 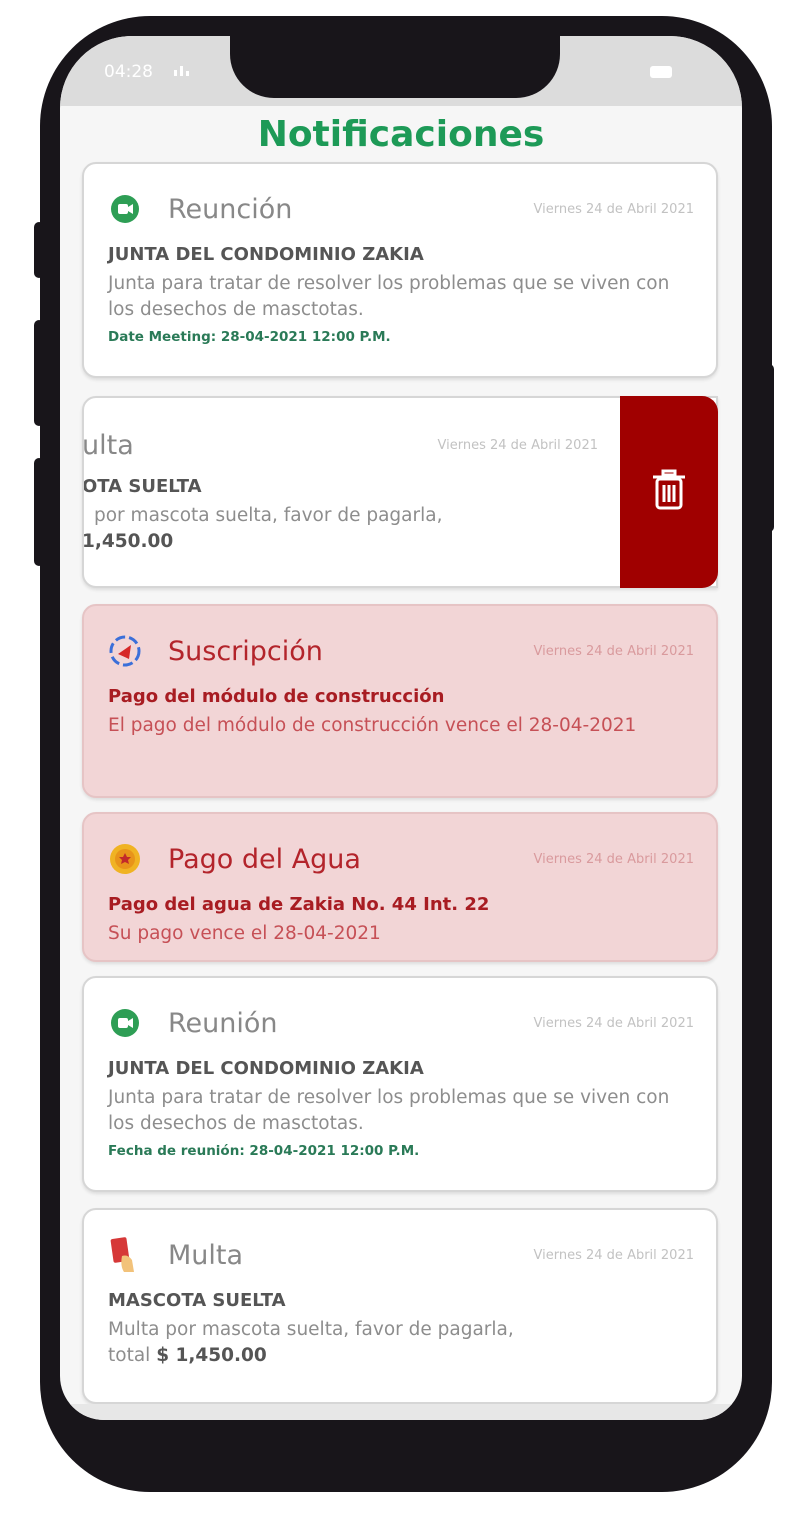 What do you see at coordinates (108, 445) in the screenshot?
I see `notification-type: ulta` at bounding box center [108, 445].